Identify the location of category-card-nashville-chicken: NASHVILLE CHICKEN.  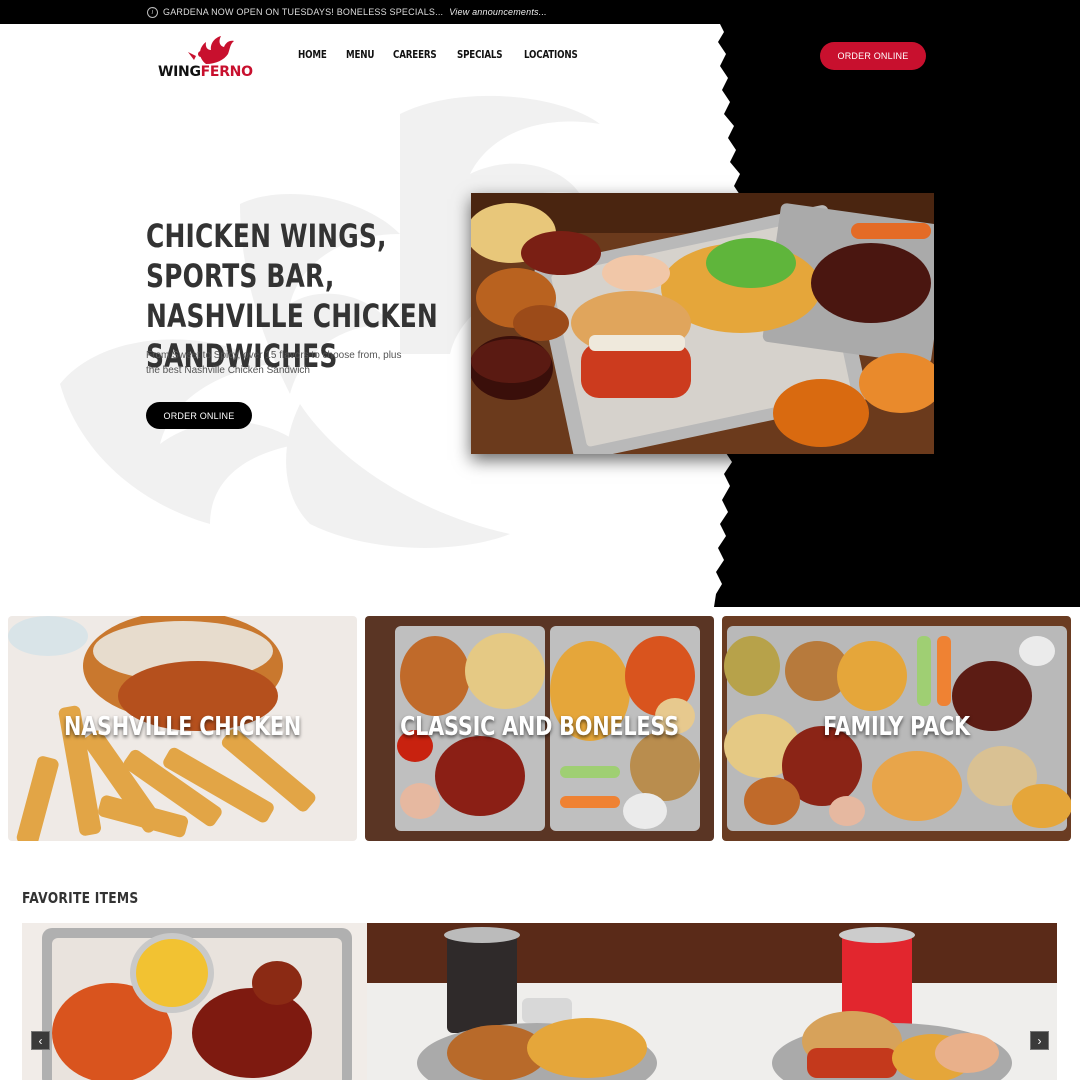
(182, 728).